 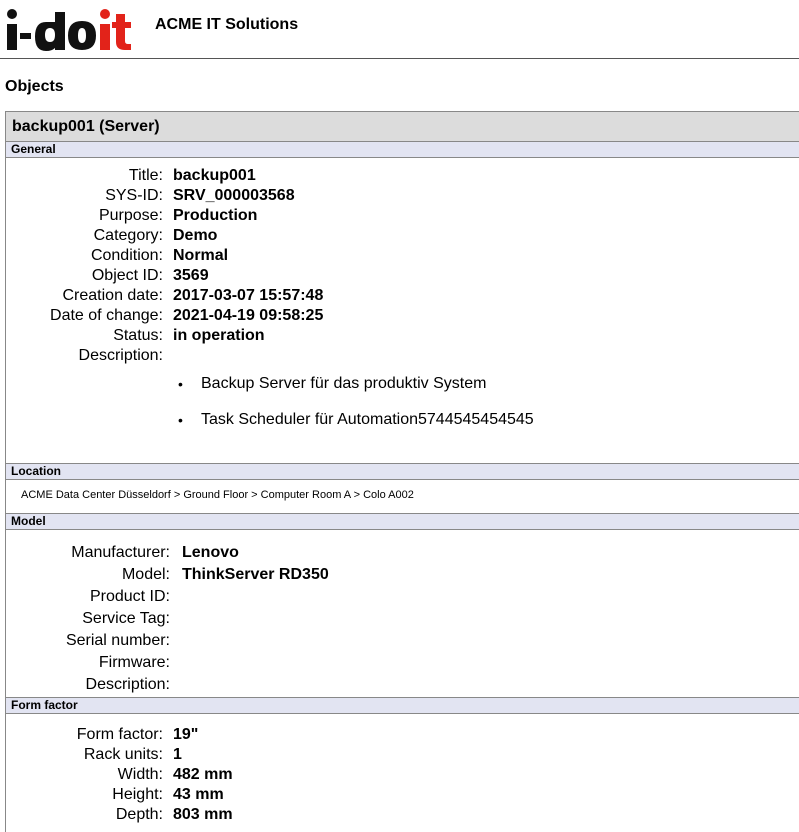 What do you see at coordinates (112, 295) in the screenshot?
I see `field-label: Creation date:` at bounding box center [112, 295].